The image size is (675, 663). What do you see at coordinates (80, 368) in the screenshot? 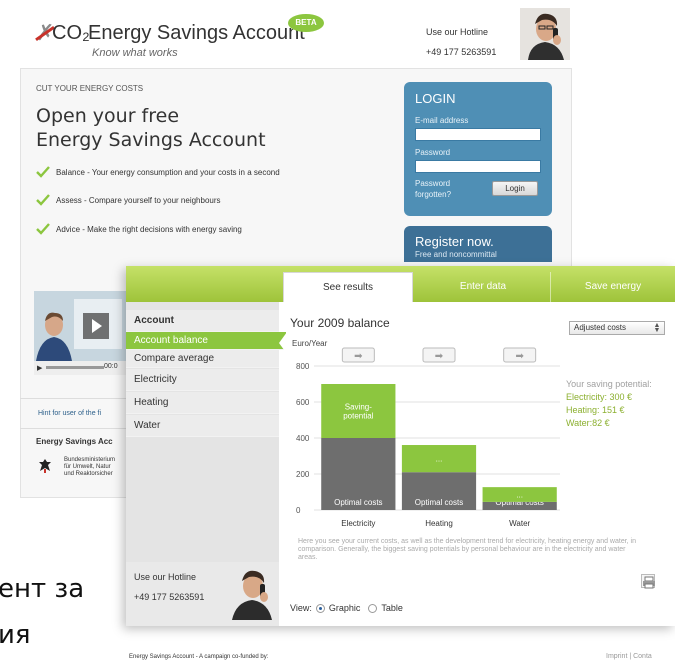
I see `video-controls: ▶ 00:0` at bounding box center [80, 368].